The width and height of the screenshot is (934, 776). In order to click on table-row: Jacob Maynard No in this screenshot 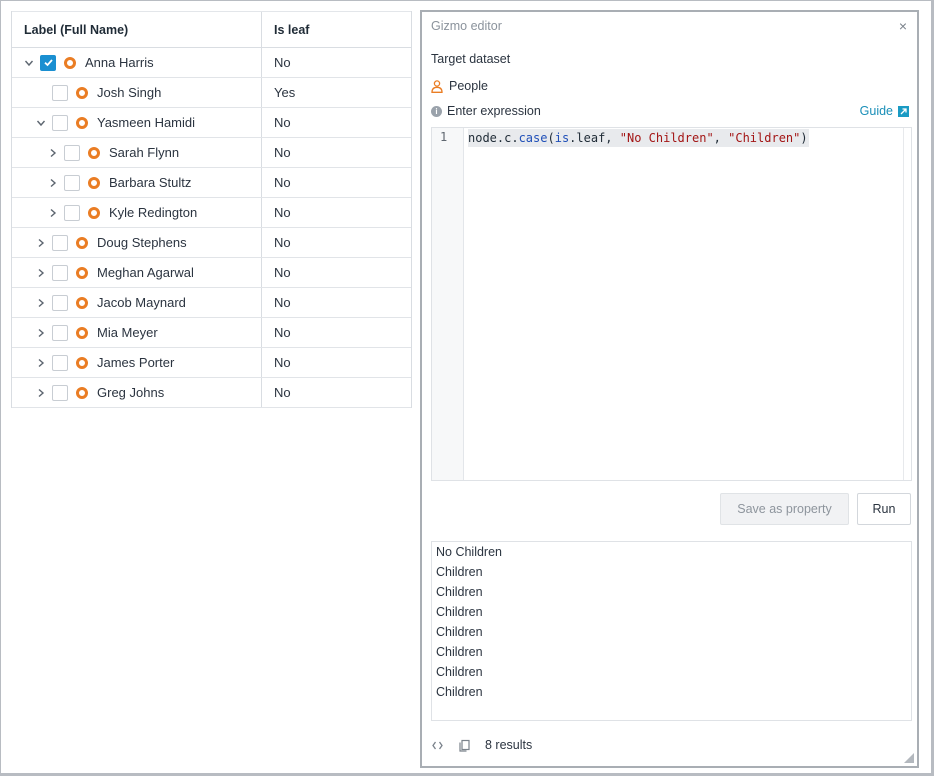, I will do `click(211, 303)`.